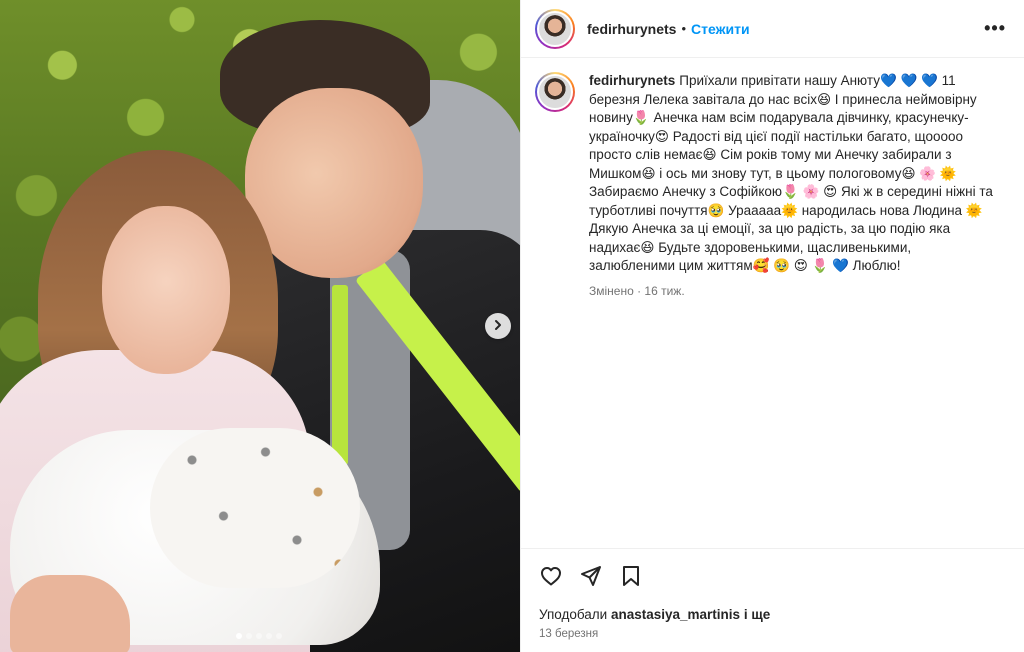  What do you see at coordinates (772, 607) in the screenshot?
I see `likes-summary: Уподобали anastasiya_martinis і ще` at bounding box center [772, 607].